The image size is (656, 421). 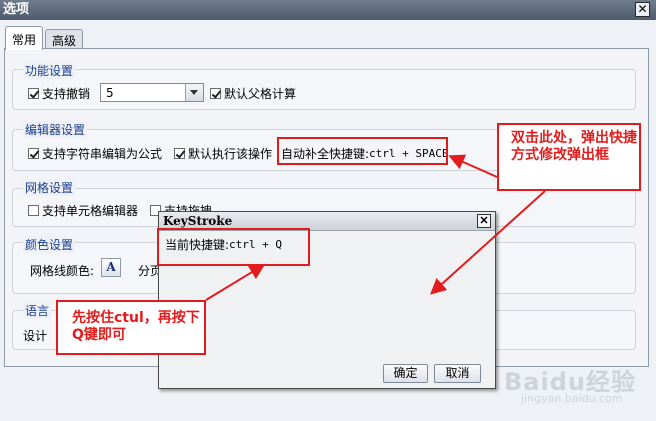 What do you see at coordinates (488, 242) in the screenshot?
I see `arrow-to-dialog` at bounding box center [488, 242].